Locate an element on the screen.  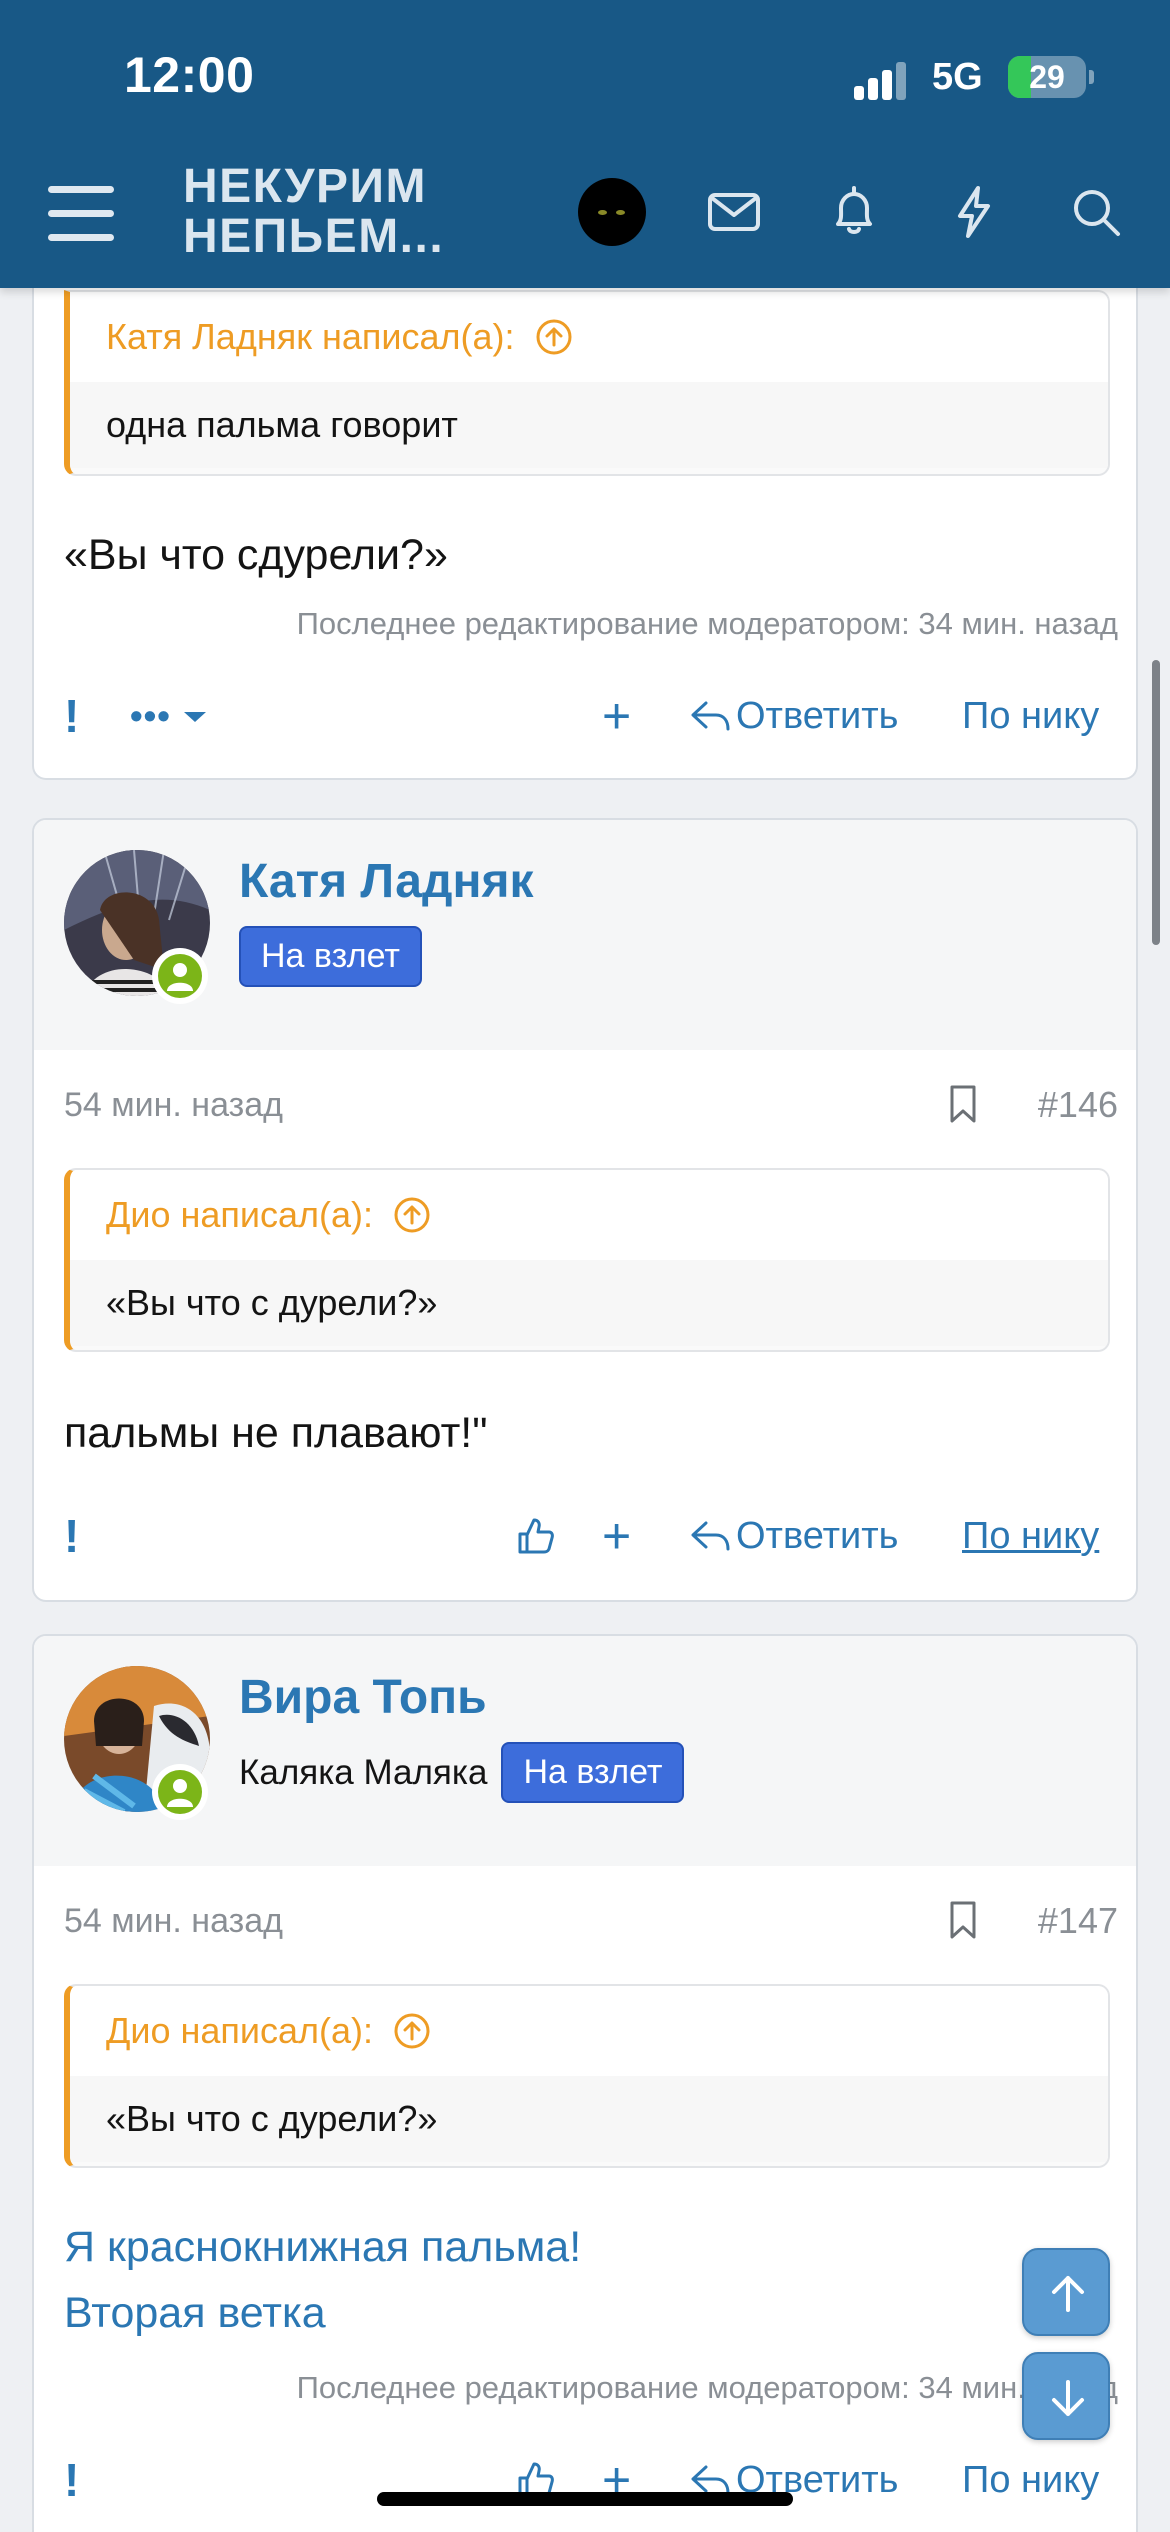
arrow-up-icon is located at coordinates (1068, 2294).